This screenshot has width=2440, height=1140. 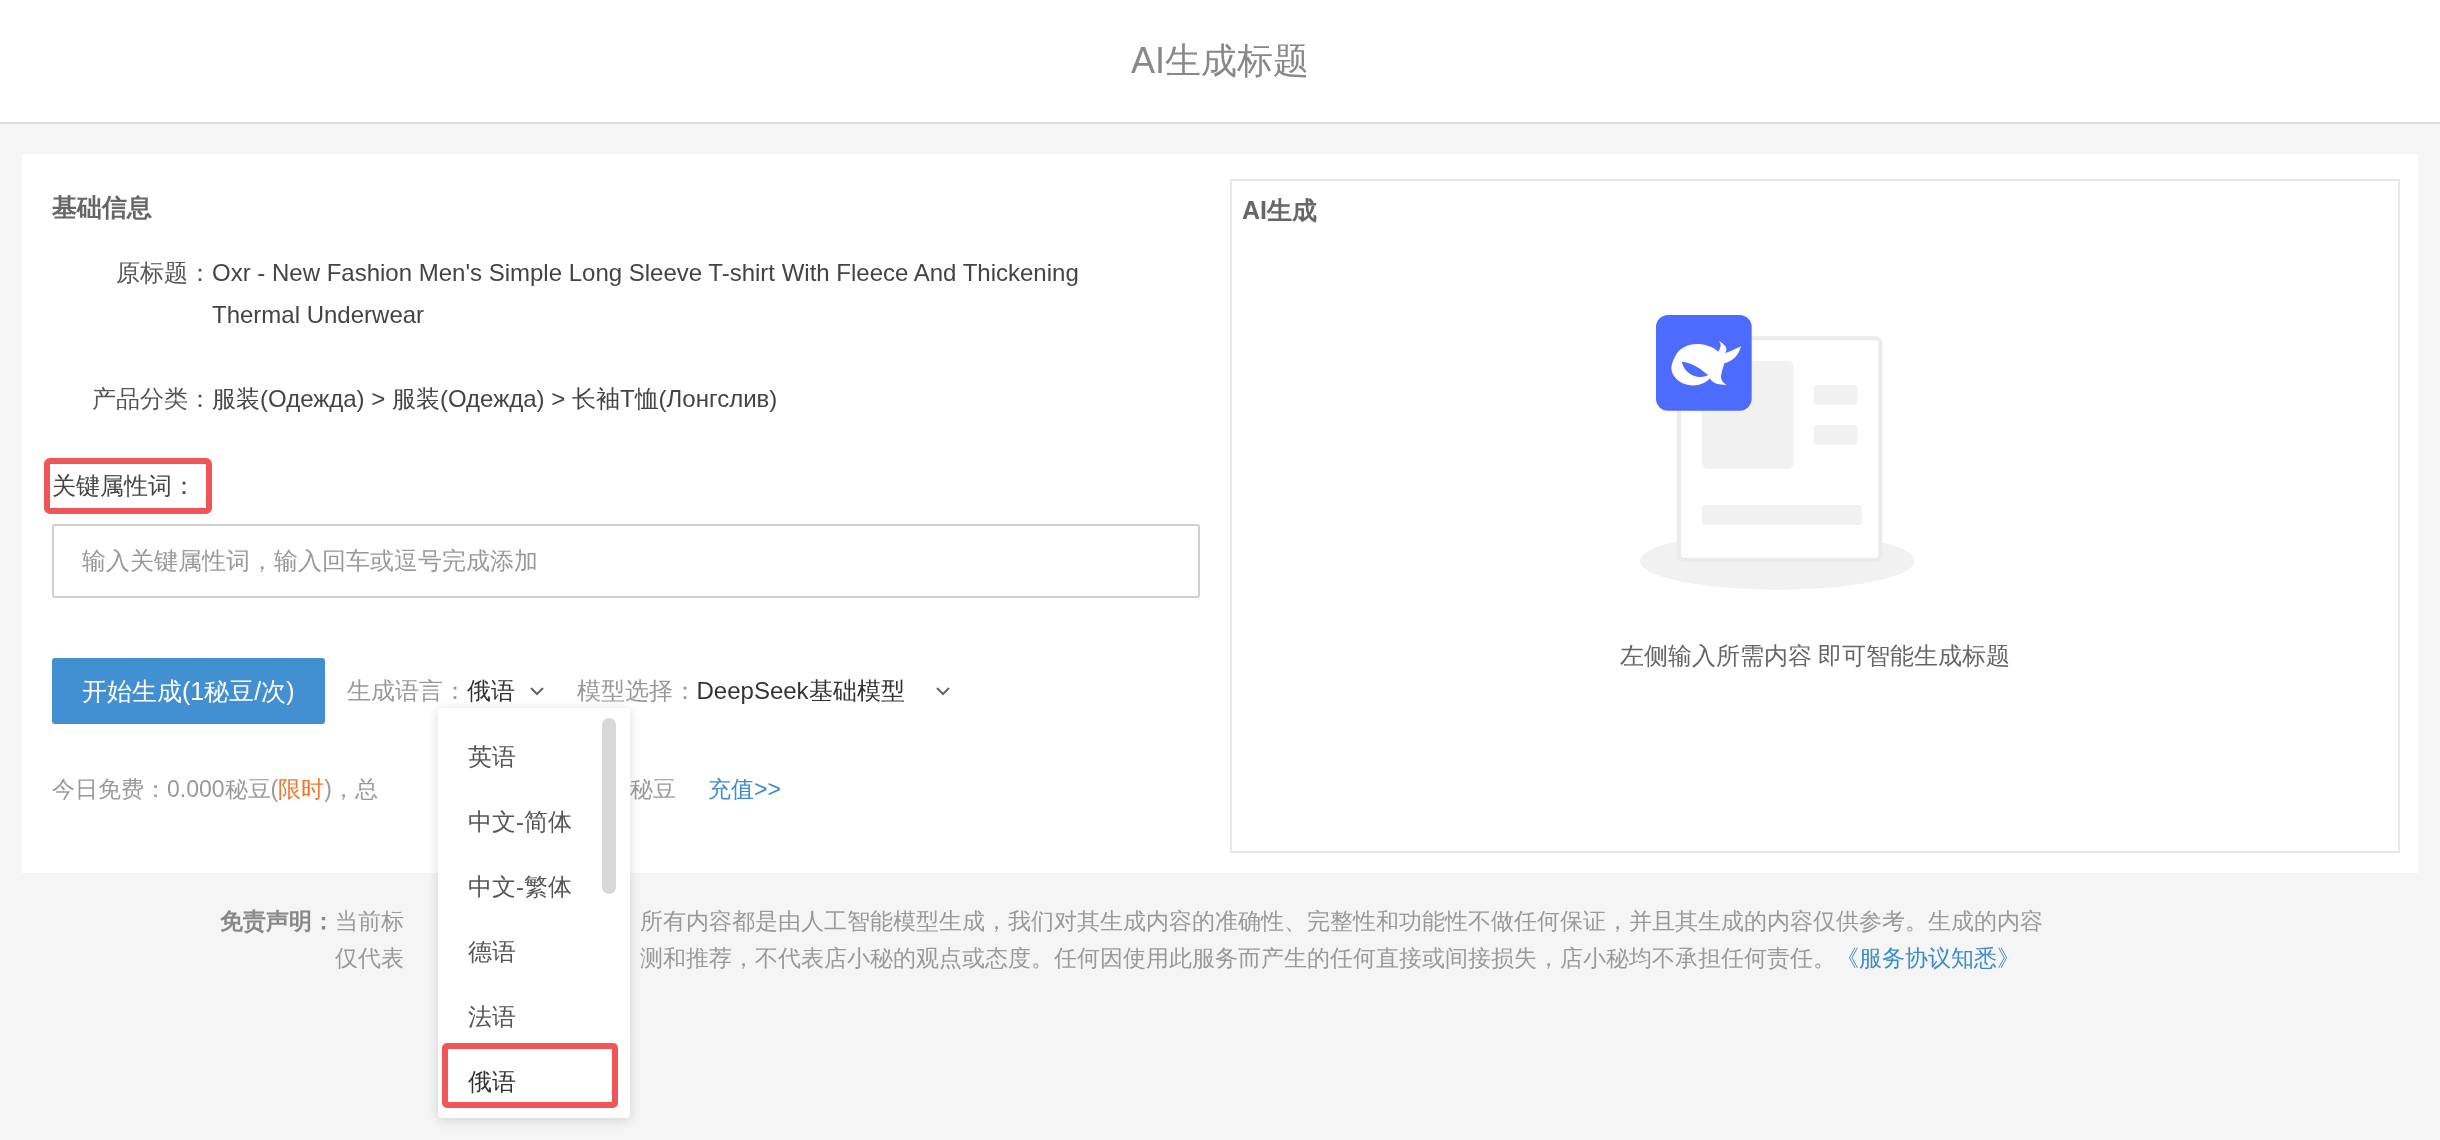 I want to click on field-label: 产品分类：, so click(x=151, y=399).